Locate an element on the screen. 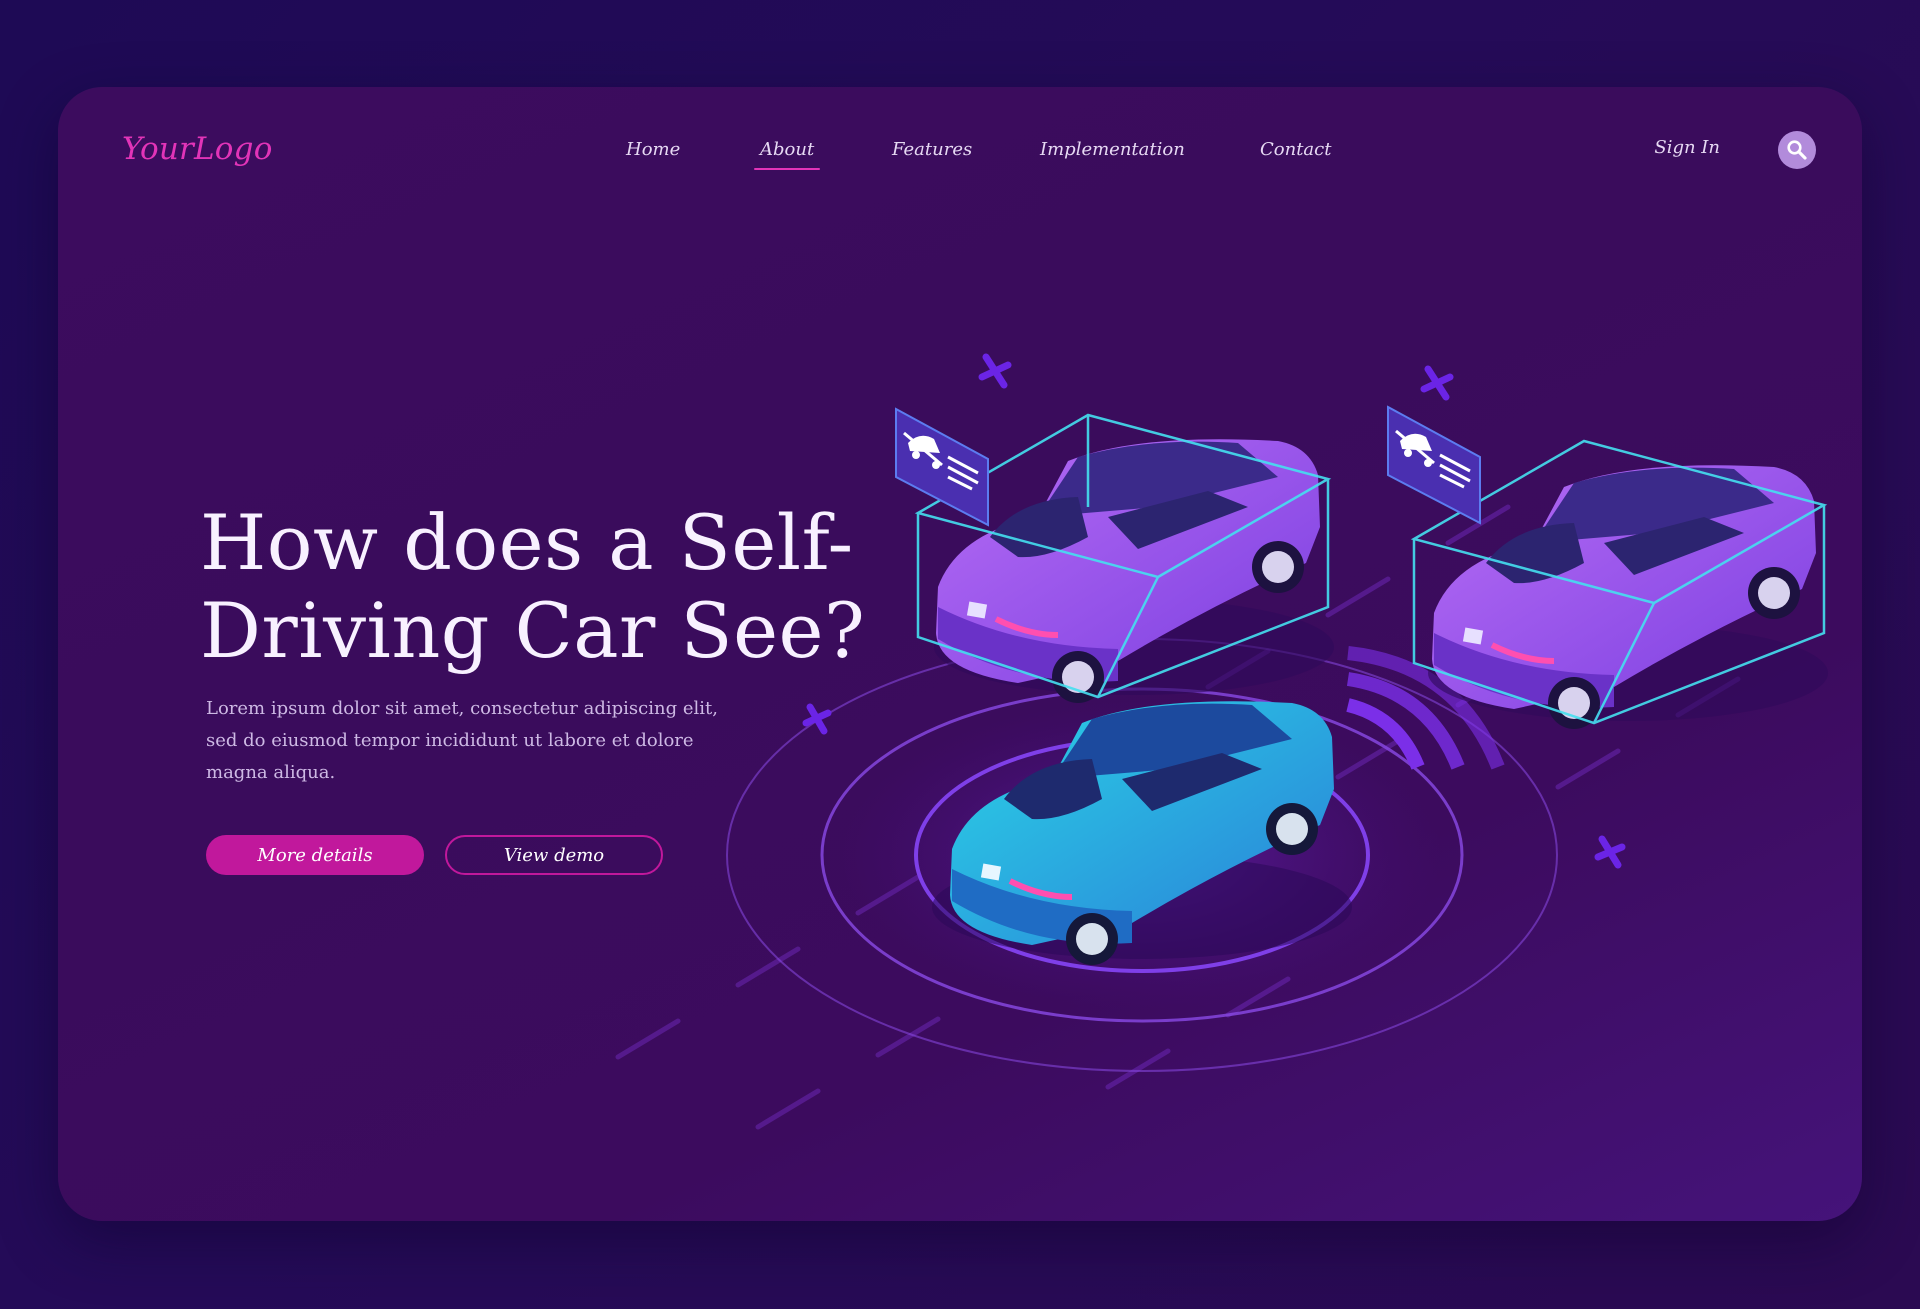 This screenshot has width=1920, height=1309. car-detection-icon-right is located at coordinates (1434, 465).